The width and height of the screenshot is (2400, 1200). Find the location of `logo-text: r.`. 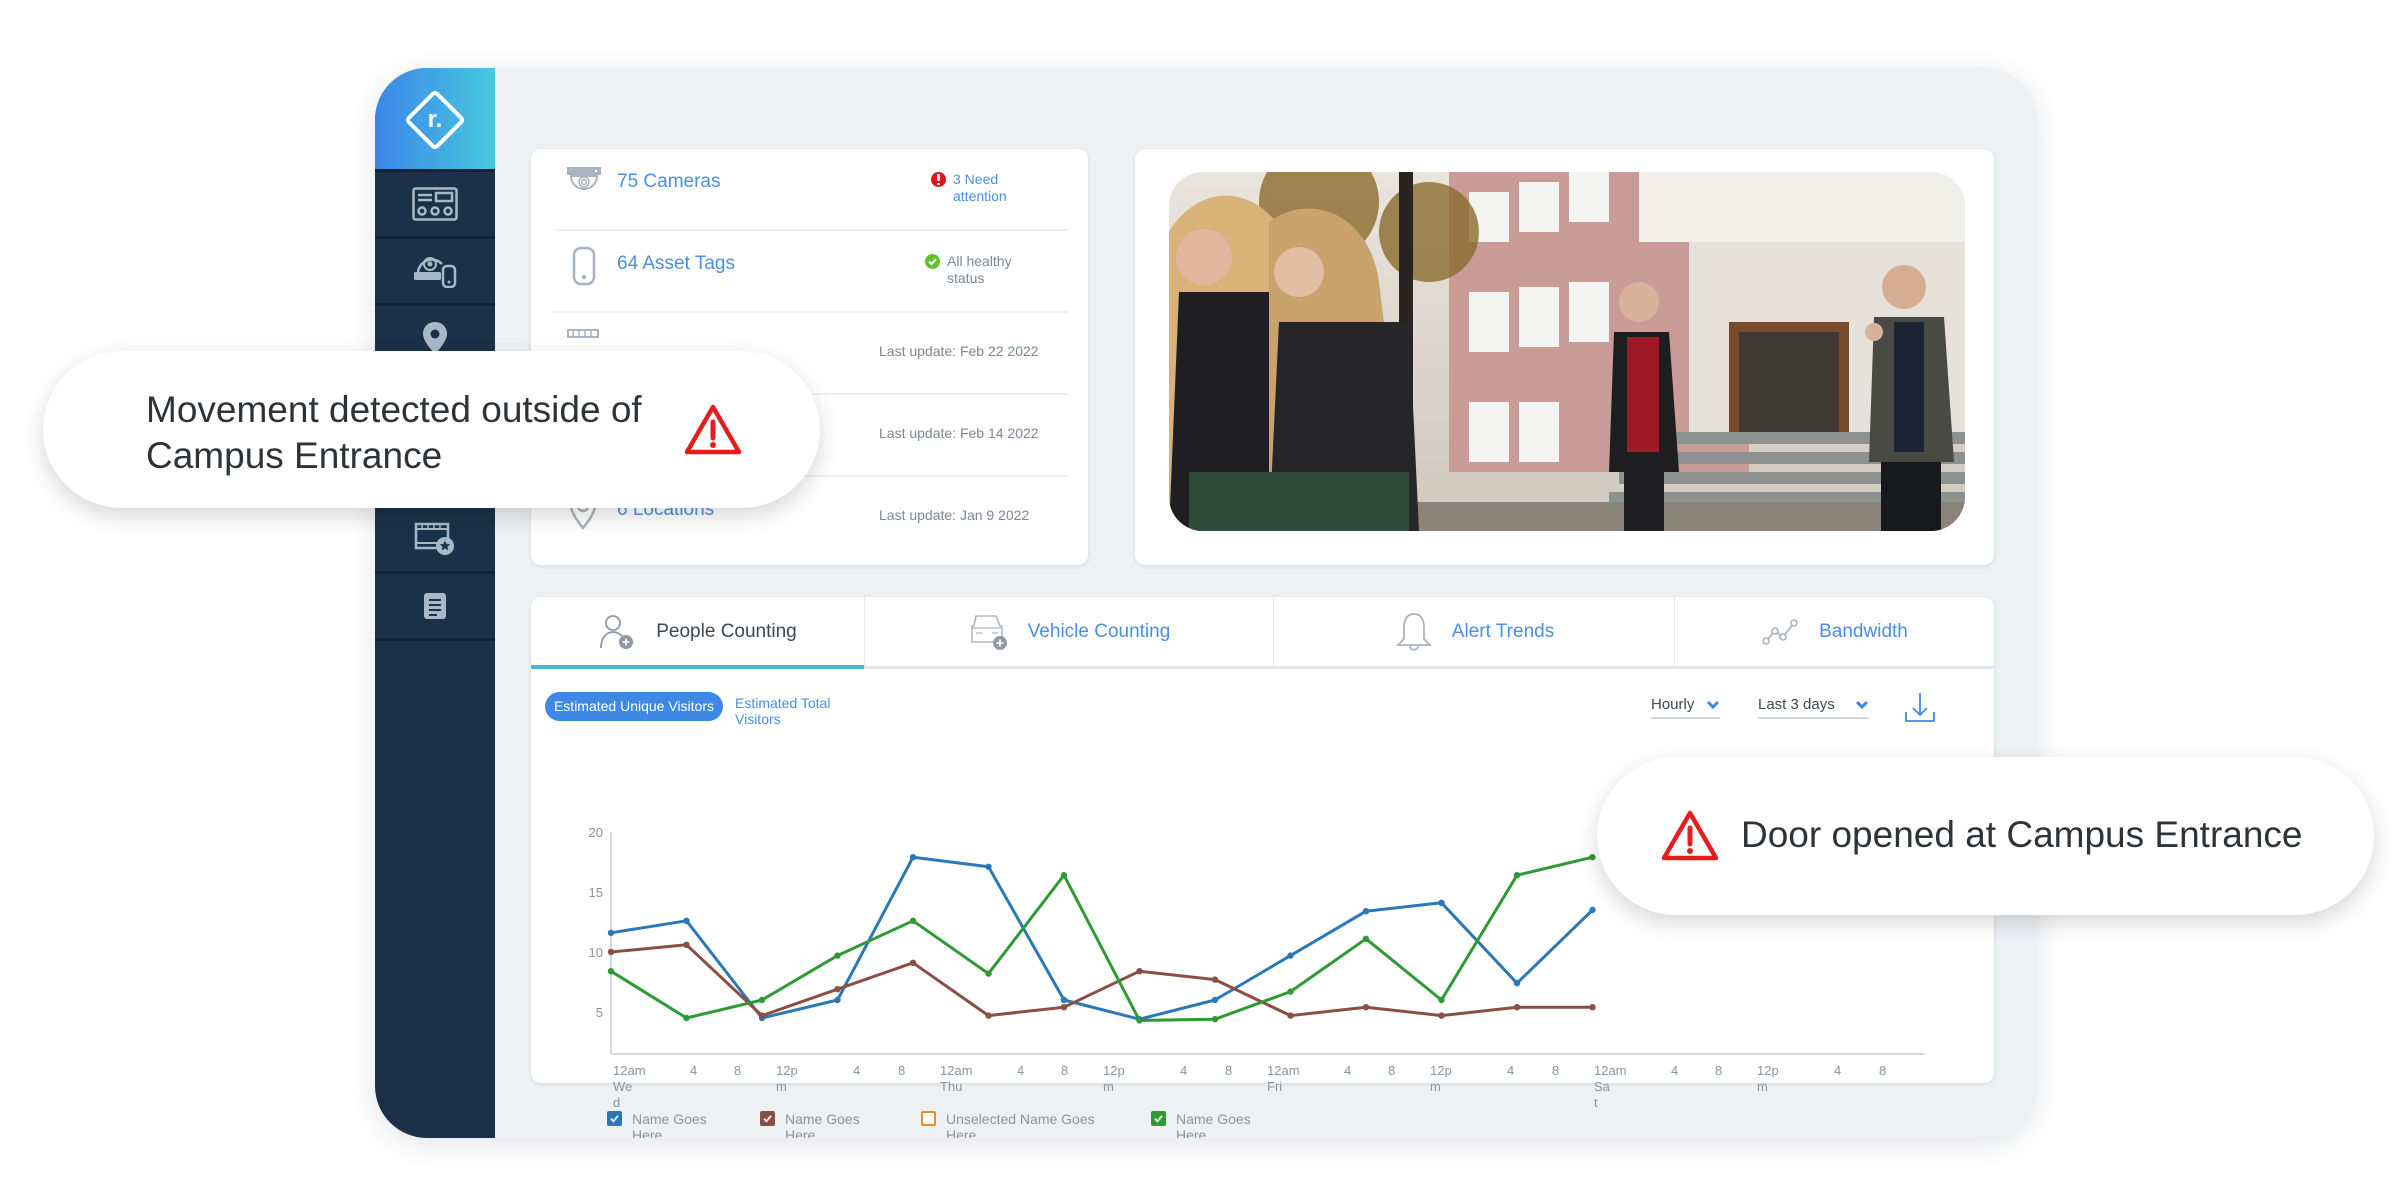

logo-text: r. is located at coordinates (435, 119).